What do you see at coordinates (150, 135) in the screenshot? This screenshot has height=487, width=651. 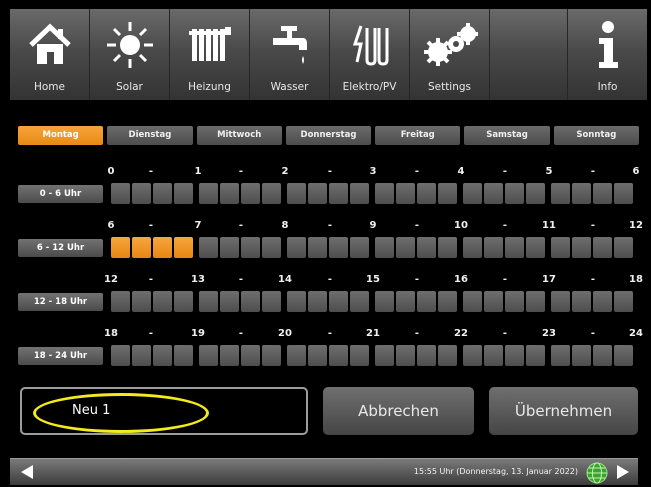 I see `tab-dienstag: Dienstag` at bounding box center [150, 135].